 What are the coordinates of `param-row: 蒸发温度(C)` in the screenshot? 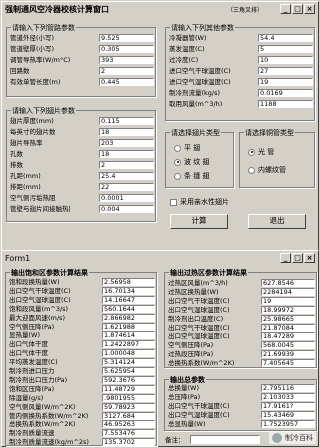 It's located at (209, 49).